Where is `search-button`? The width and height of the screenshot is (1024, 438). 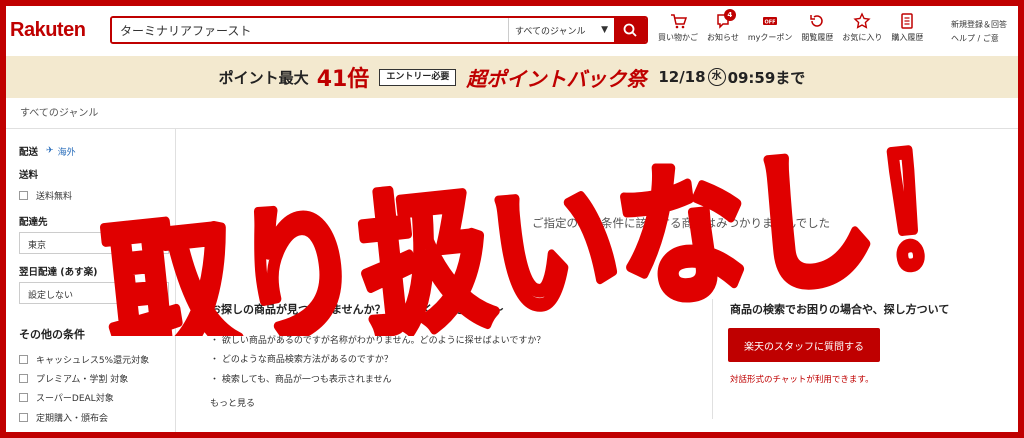
search-button is located at coordinates (630, 30).